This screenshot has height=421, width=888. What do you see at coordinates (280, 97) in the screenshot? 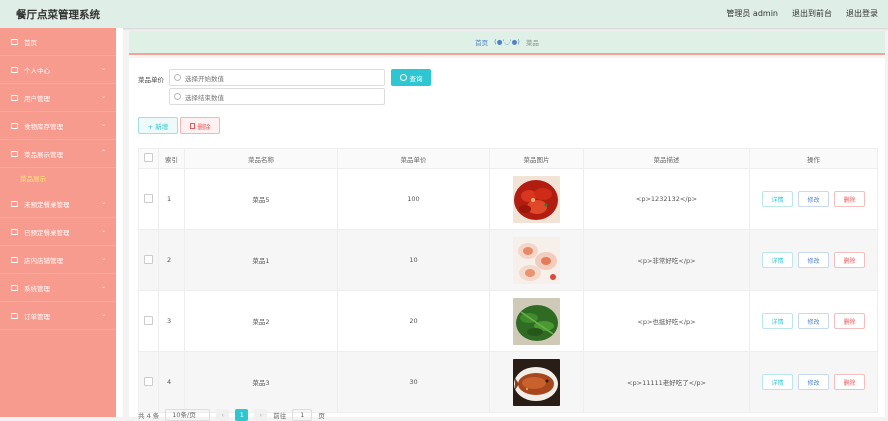
I see `price-end-input` at bounding box center [280, 97].